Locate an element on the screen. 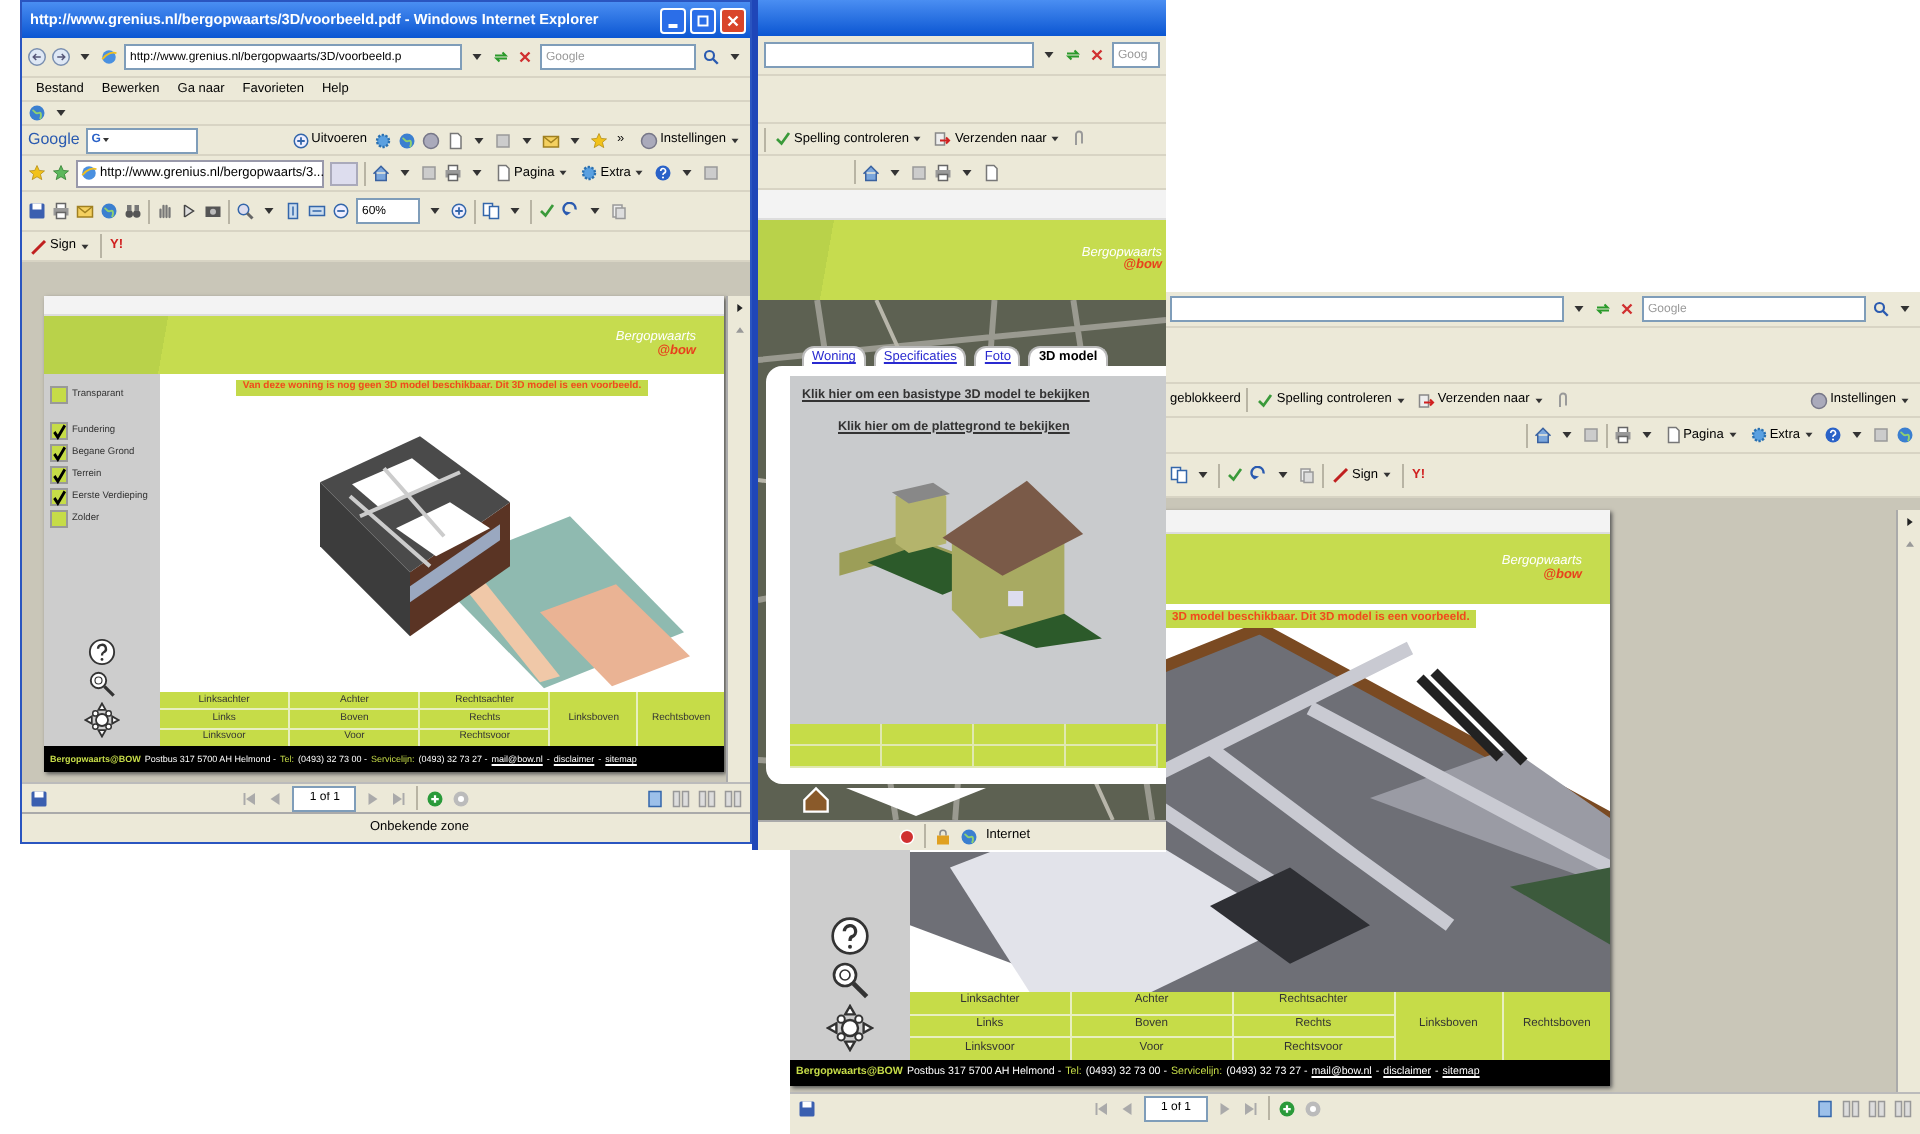 This screenshot has height=1134, width=1920. shield-icon is located at coordinates (906, 836).